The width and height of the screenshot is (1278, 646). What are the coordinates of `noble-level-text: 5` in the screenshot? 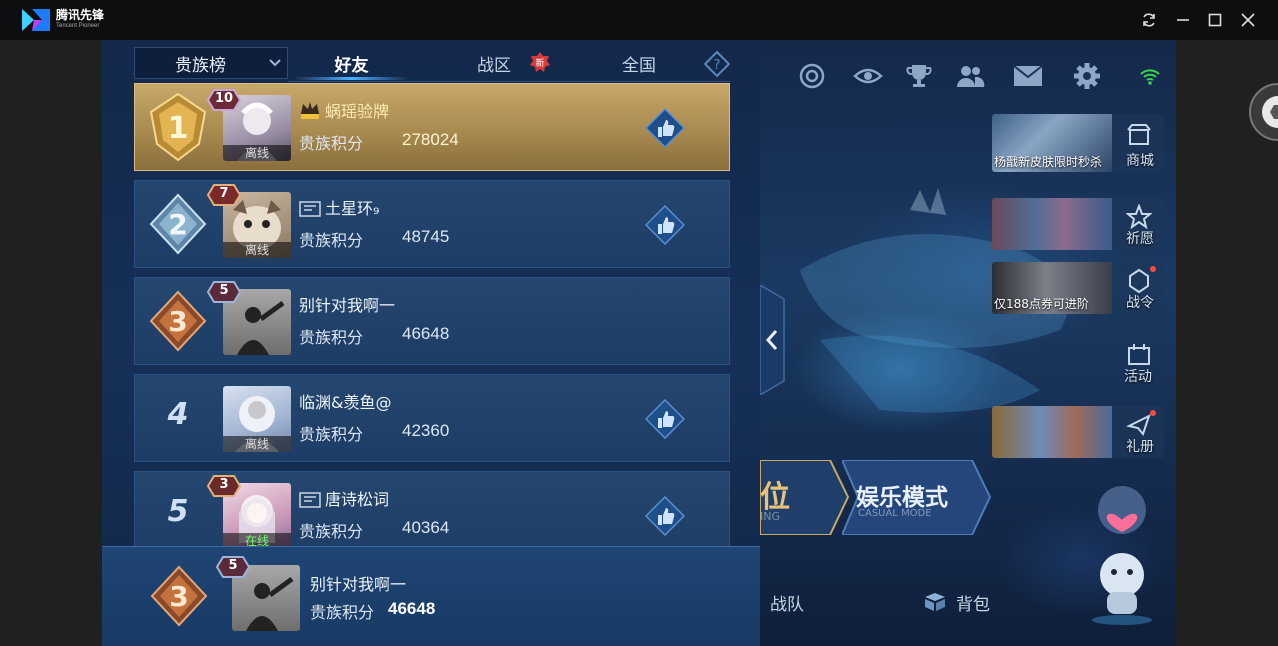 It's located at (224, 290).